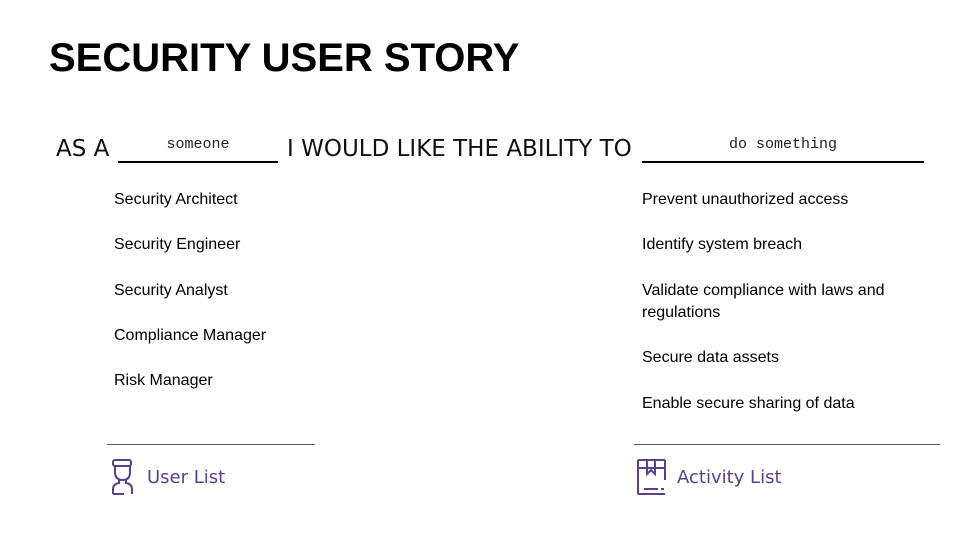  Describe the element at coordinates (186, 477) in the screenshot. I see `user-list-label: User List` at that location.